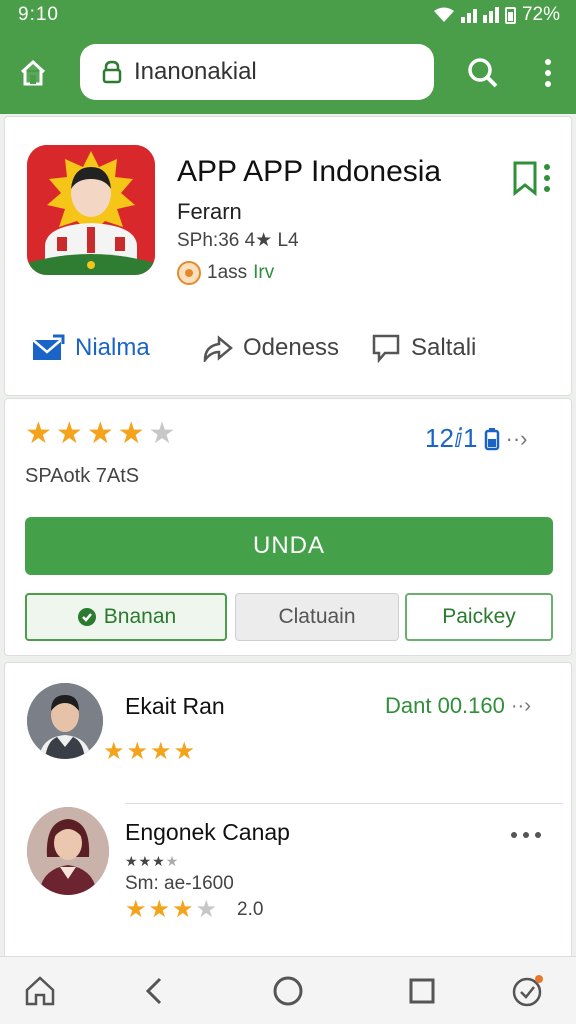 Image resolution: width=576 pixels, height=1024 pixels. I want to click on recents-icon, so click(422, 991).